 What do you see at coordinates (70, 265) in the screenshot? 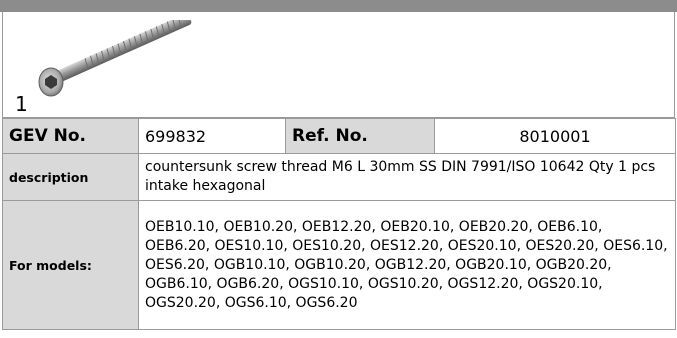
I see `models-label: For models:` at bounding box center [70, 265].